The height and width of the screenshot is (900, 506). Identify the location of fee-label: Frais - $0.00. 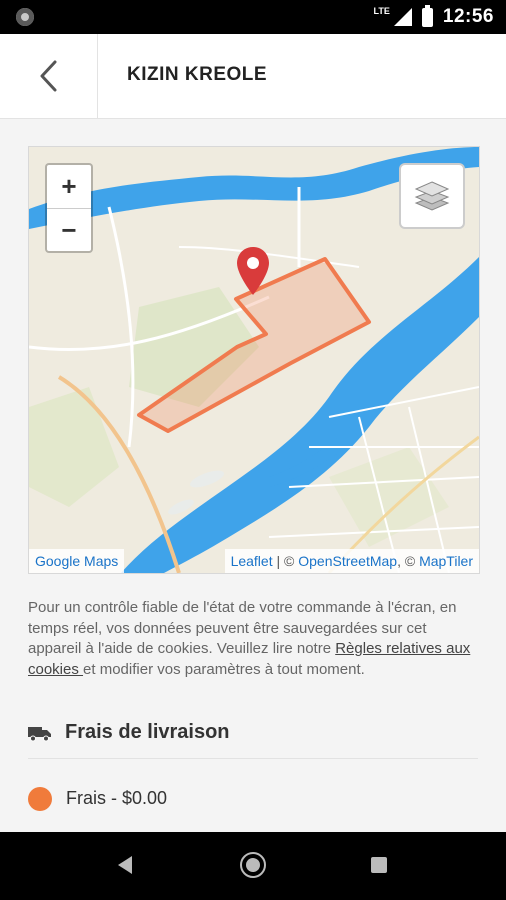
(117, 798).